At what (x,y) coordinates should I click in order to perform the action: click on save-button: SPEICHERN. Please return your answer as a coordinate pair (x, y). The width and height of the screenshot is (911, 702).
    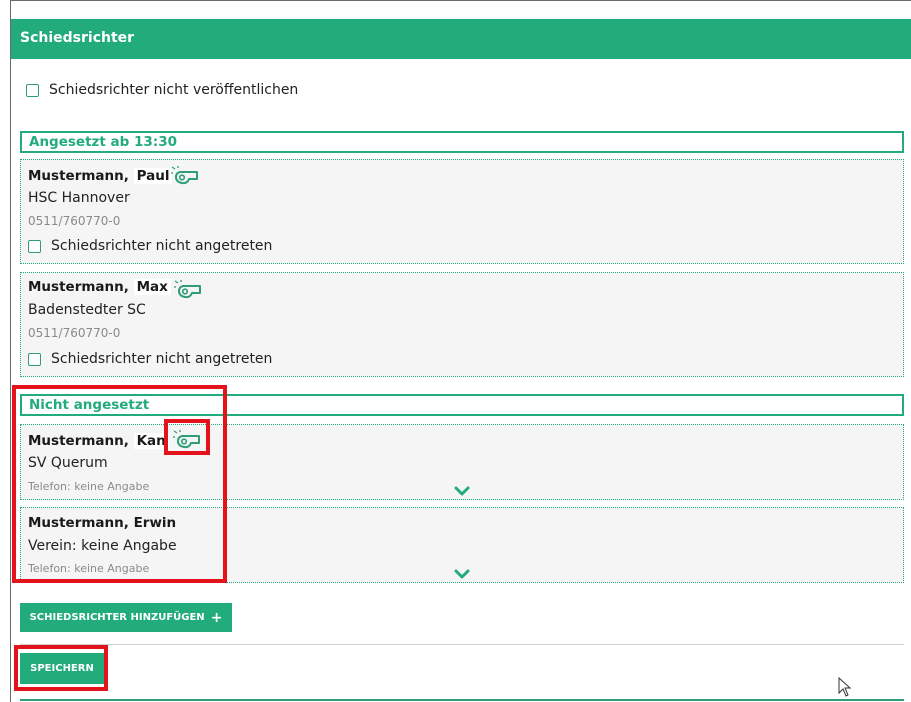
    Looking at the image, I should click on (62, 668).